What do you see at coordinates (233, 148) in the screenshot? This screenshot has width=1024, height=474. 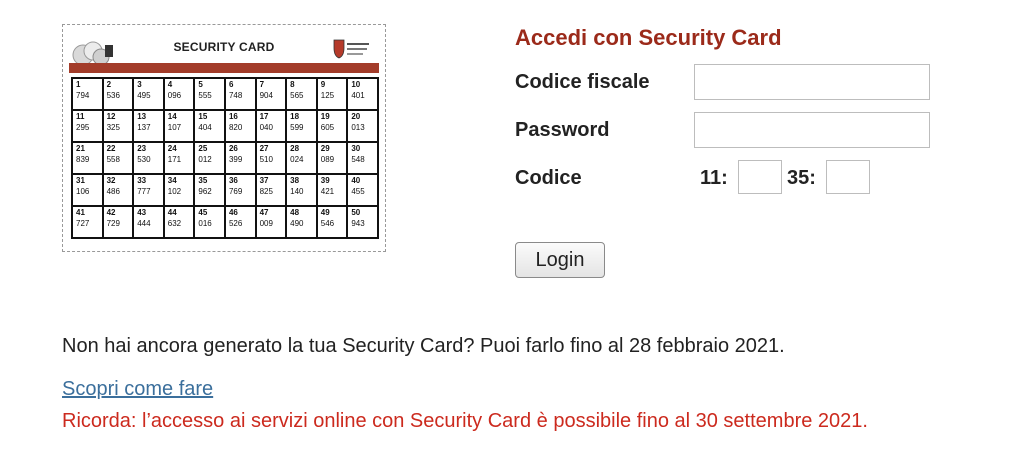 I see `card-cell-index: 26` at bounding box center [233, 148].